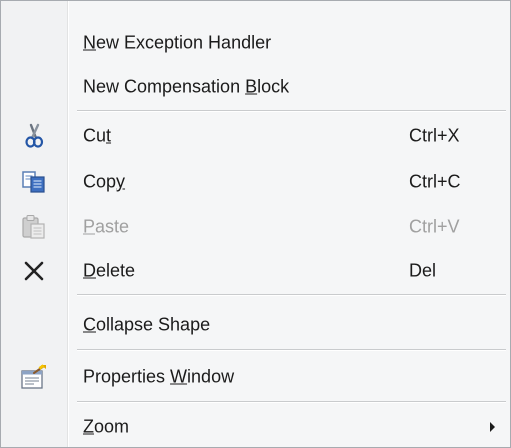 This screenshot has width=511, height=448. What do you see at coordinates (435, 181) in the screenshot?
I see `shortcut-label: Ctrl+C` at bounding box center [435, 181].